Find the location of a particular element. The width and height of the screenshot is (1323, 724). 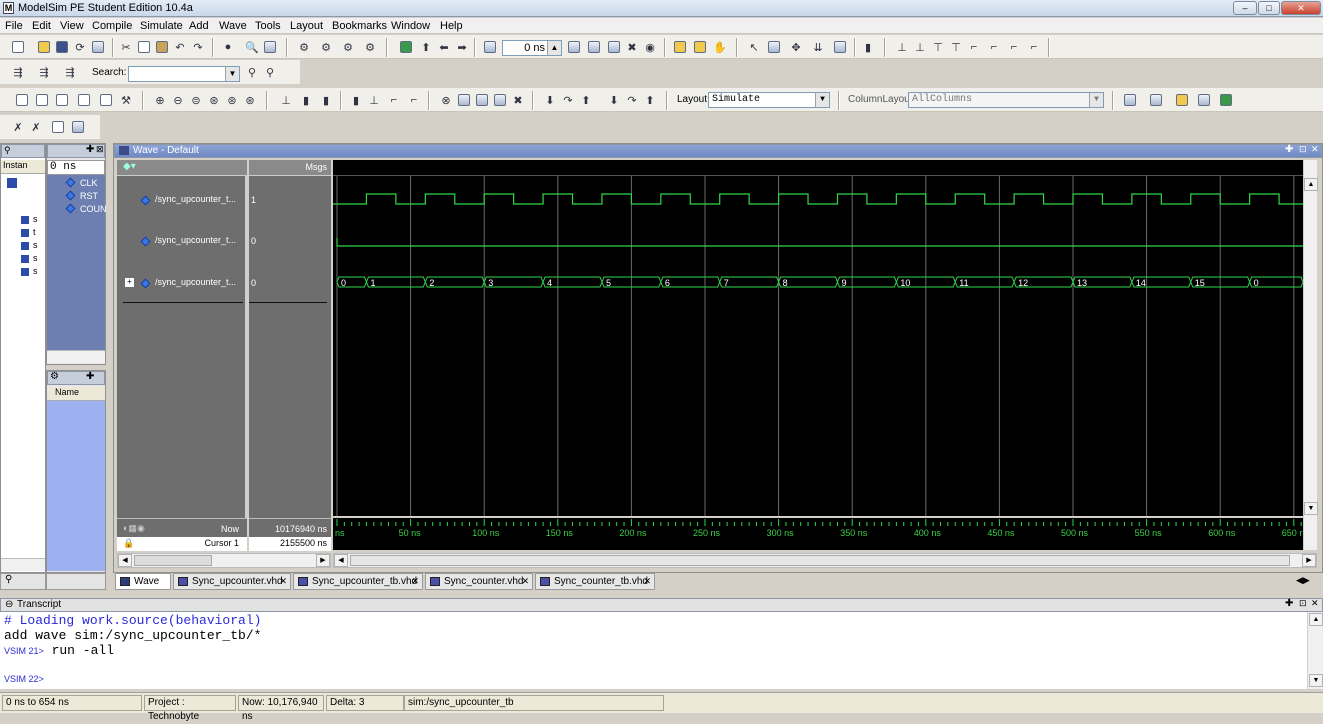

edge-fall-icon: ⌐ is located at coordinates (414, 100).